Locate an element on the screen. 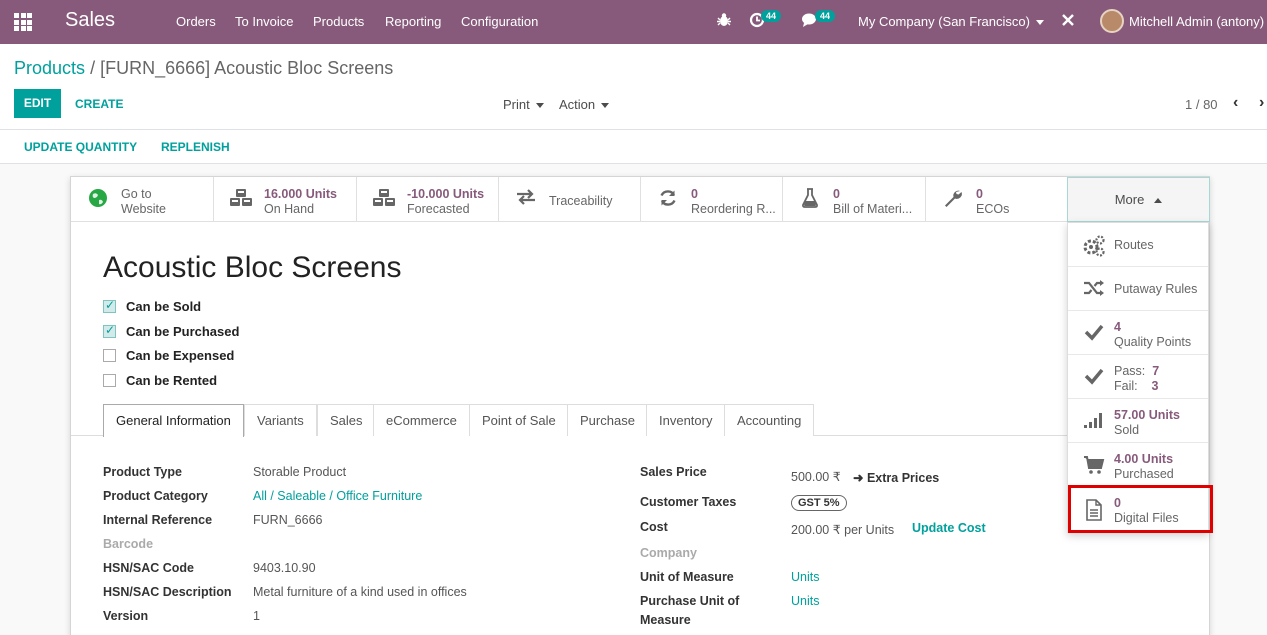 The height and width of the screenshot is (635, 1267). tab-inventory: Inventory is located at coordinates (686, 420).